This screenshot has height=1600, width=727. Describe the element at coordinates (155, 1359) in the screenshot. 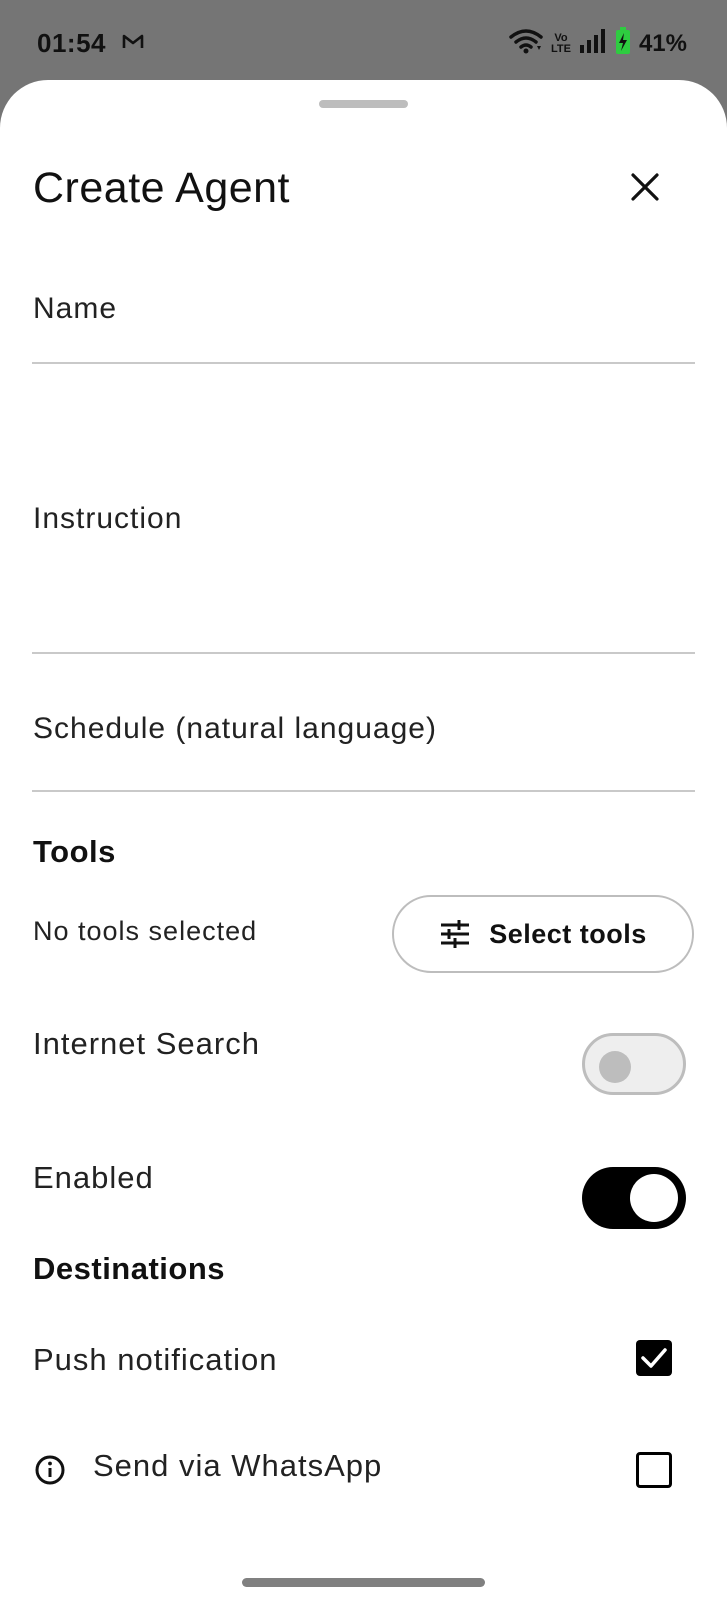

I see `push-notification-label: Push notification` at that location.